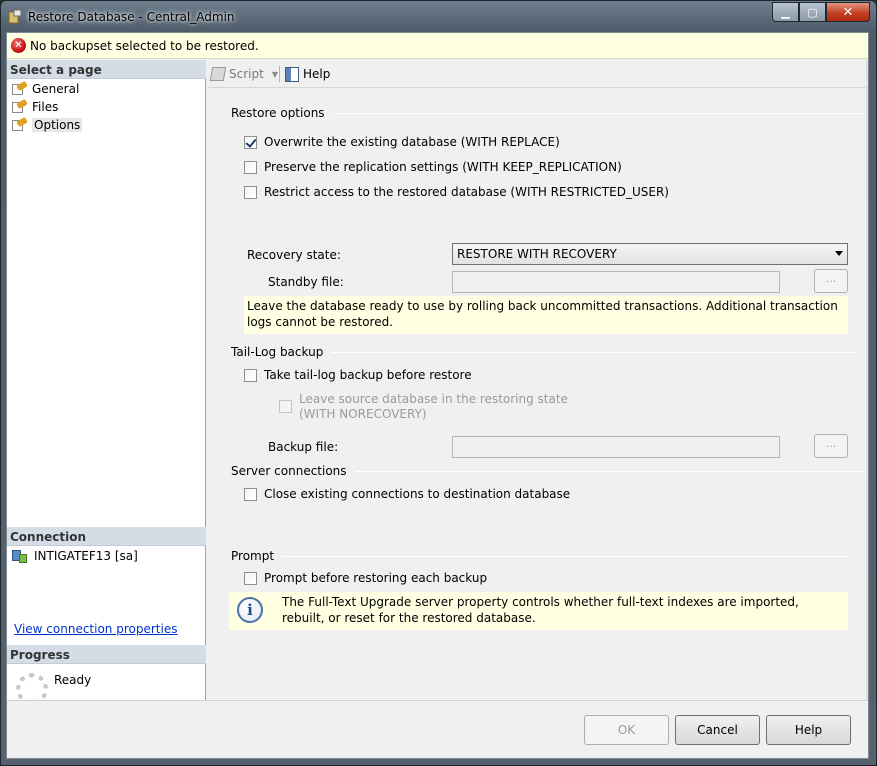 The width and height of the screenshot is (877, 766). I want to click on close-button: ✕, so click(848, 12).